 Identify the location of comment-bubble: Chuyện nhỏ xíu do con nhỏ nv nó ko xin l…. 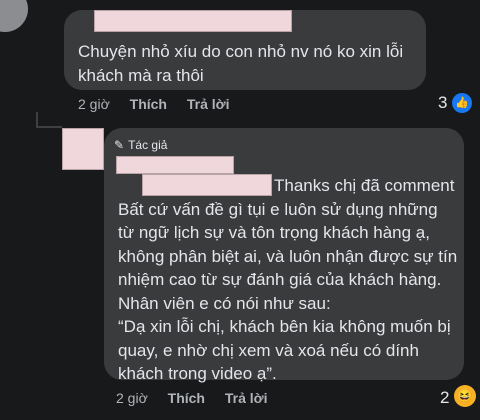
(245, 50).